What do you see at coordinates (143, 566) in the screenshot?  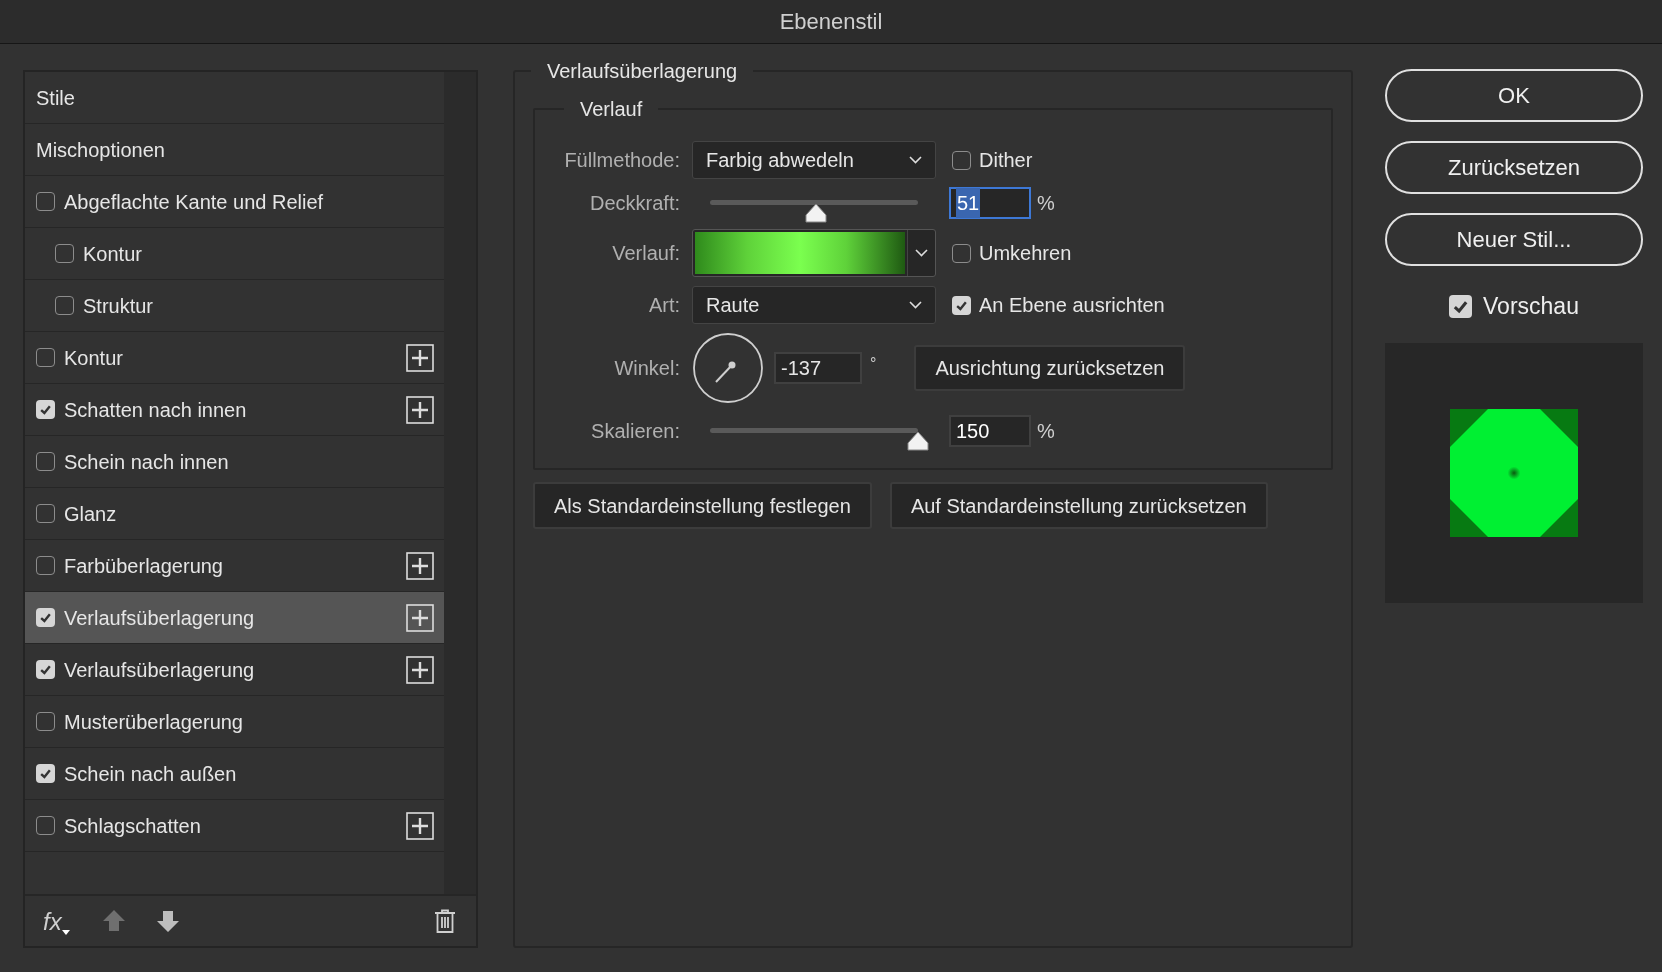 I see `style-label: Farbüberlagerung` at bounding box center [143, 566].